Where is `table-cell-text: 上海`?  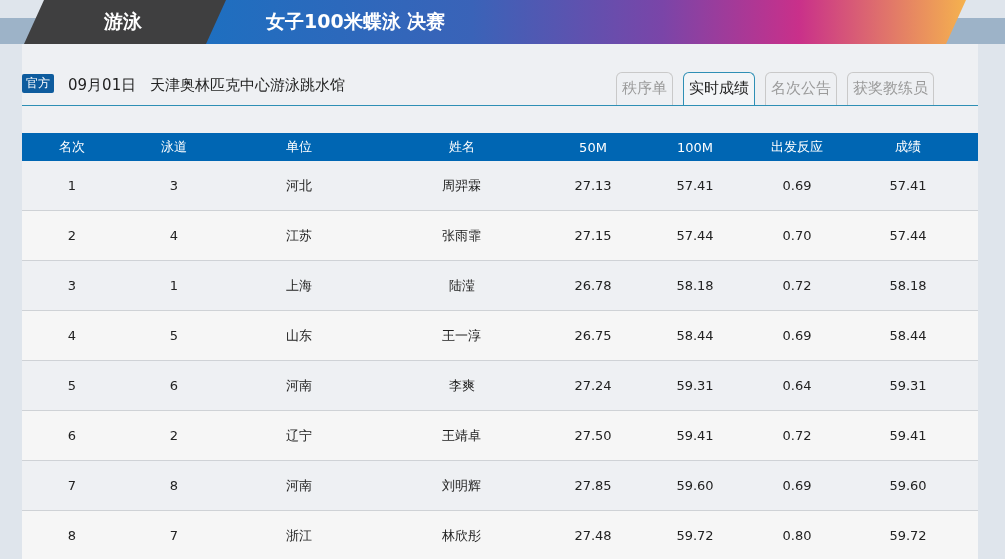
table-cell-text: 上海 is located at coordinates (299, 285).